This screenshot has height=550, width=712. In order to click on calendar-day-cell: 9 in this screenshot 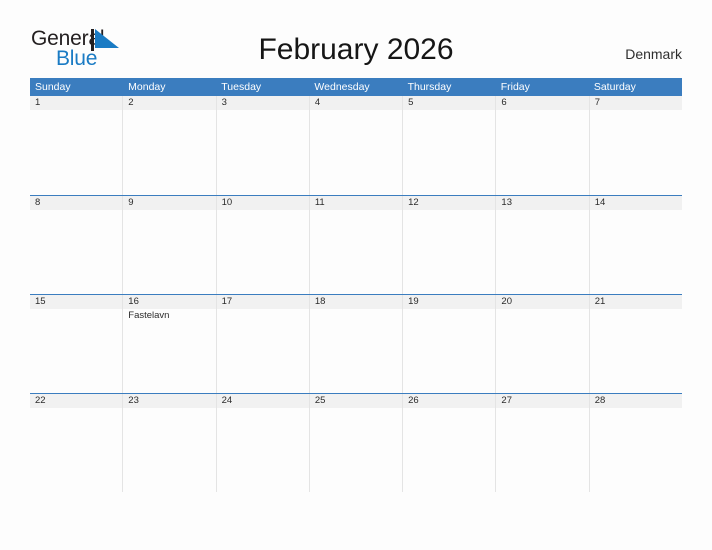, I will do `click(169, 245)`.